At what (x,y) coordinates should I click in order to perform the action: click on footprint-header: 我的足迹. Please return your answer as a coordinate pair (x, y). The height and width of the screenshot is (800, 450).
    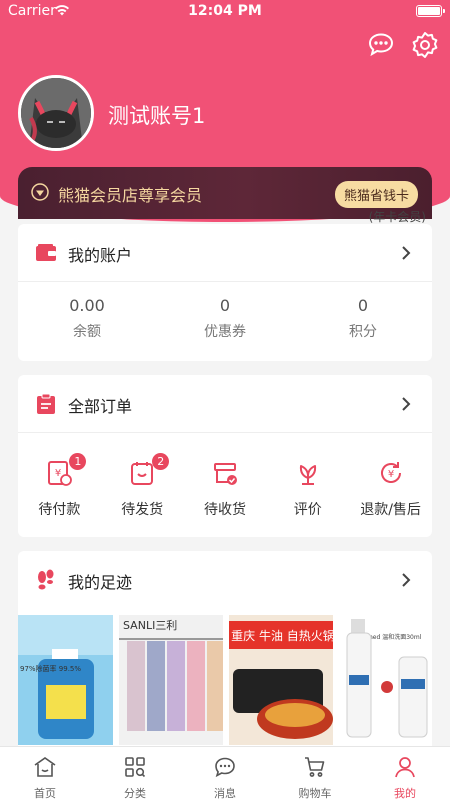
    Looking at the image, I should click on (225, 580).